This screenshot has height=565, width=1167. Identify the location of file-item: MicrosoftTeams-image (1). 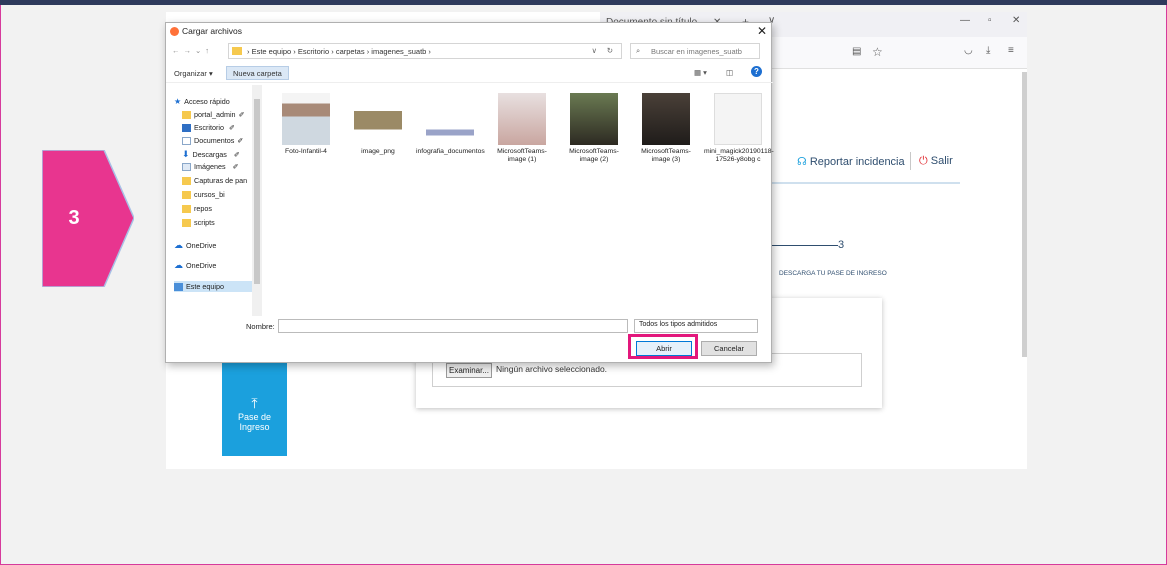
(522, 128).